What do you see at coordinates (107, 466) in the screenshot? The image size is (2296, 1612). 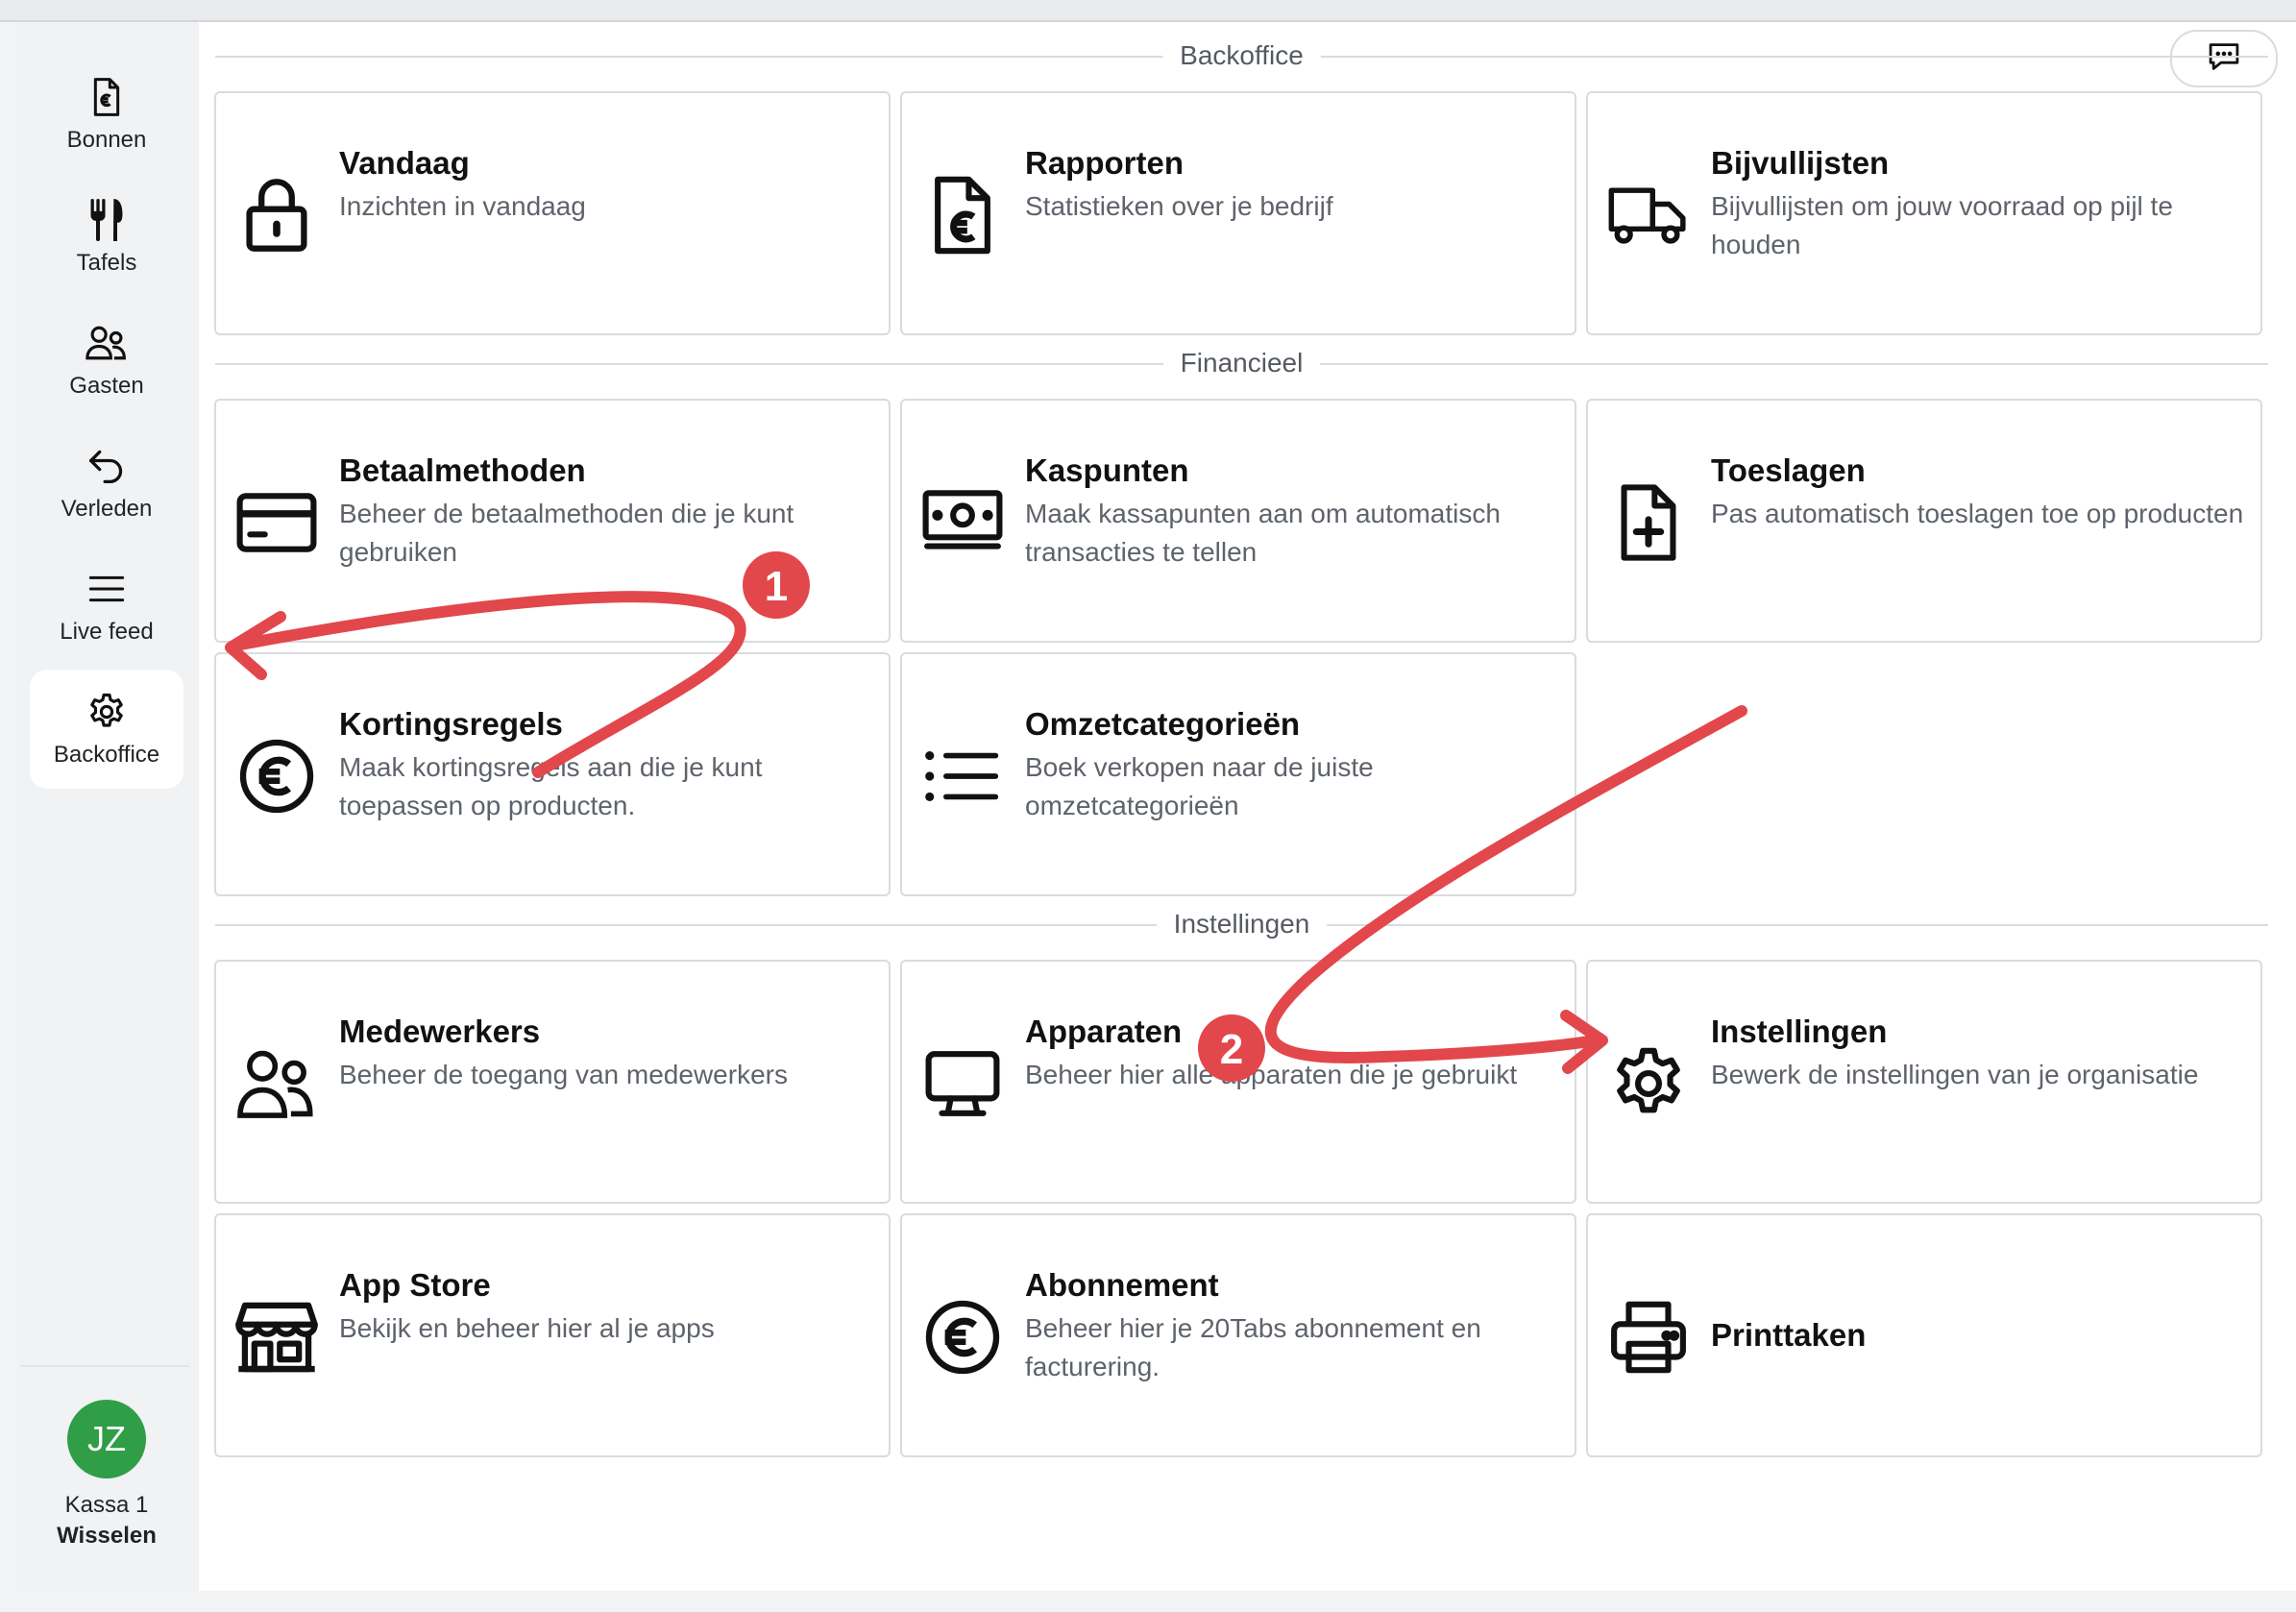 I see `undo-arrow-icon` at bounding box center [107, 466].